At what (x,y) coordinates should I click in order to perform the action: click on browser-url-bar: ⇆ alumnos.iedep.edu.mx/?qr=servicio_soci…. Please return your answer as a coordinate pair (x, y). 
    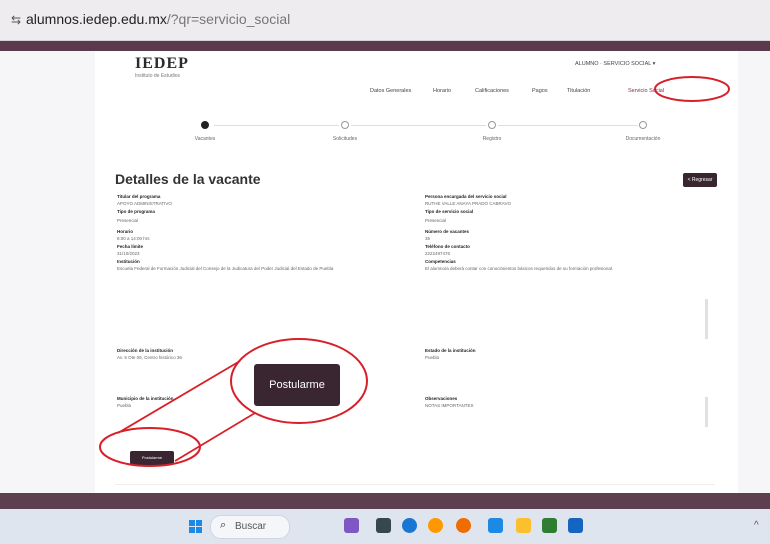
    Looking at the image, I should click on (385, 20).